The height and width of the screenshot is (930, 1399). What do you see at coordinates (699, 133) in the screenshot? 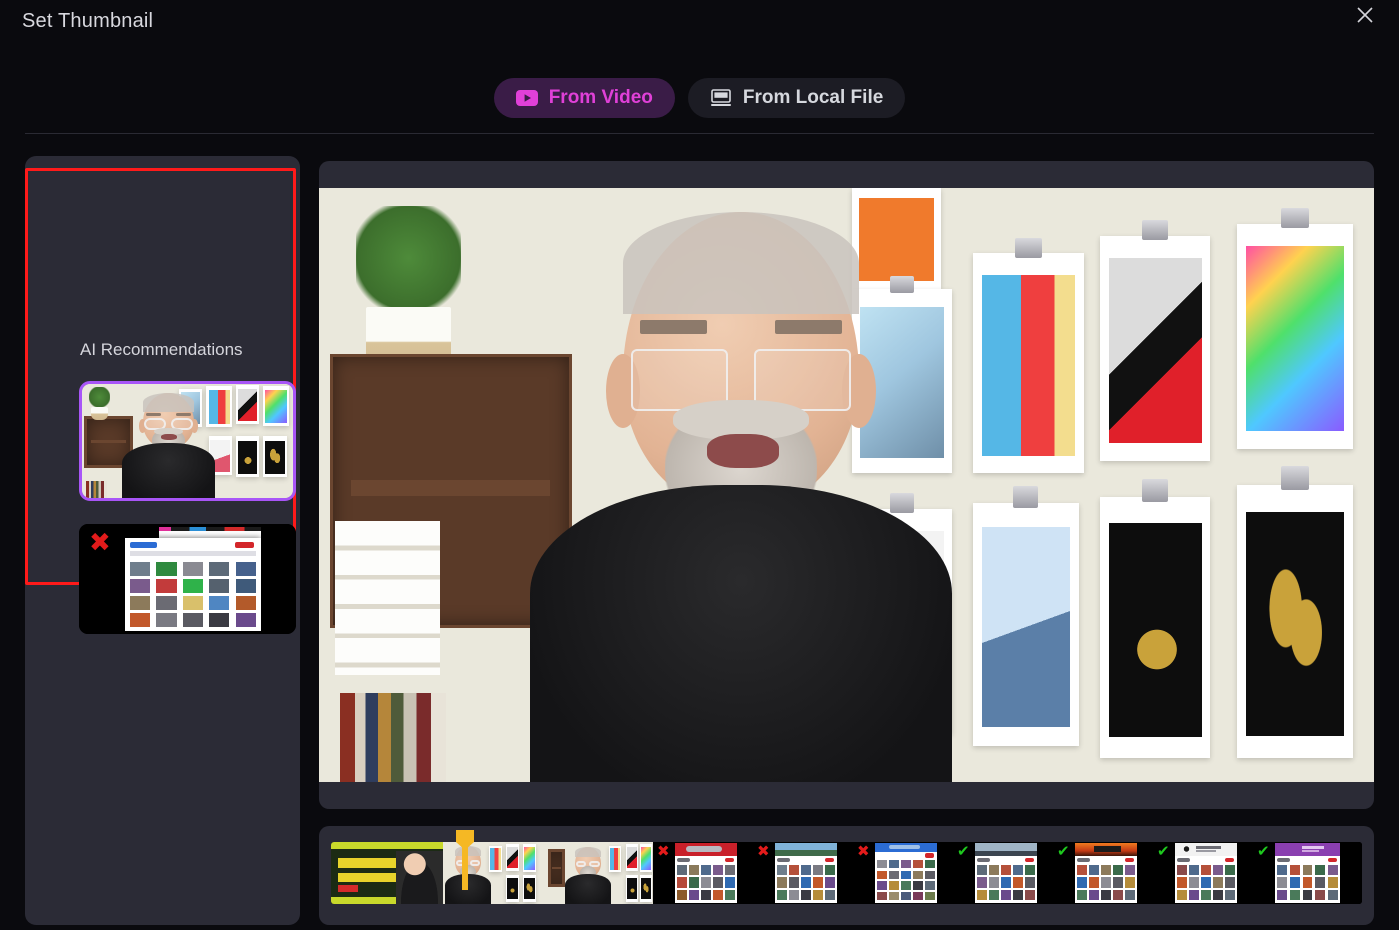
I see `header-divider` at bounding box center [699, 133].